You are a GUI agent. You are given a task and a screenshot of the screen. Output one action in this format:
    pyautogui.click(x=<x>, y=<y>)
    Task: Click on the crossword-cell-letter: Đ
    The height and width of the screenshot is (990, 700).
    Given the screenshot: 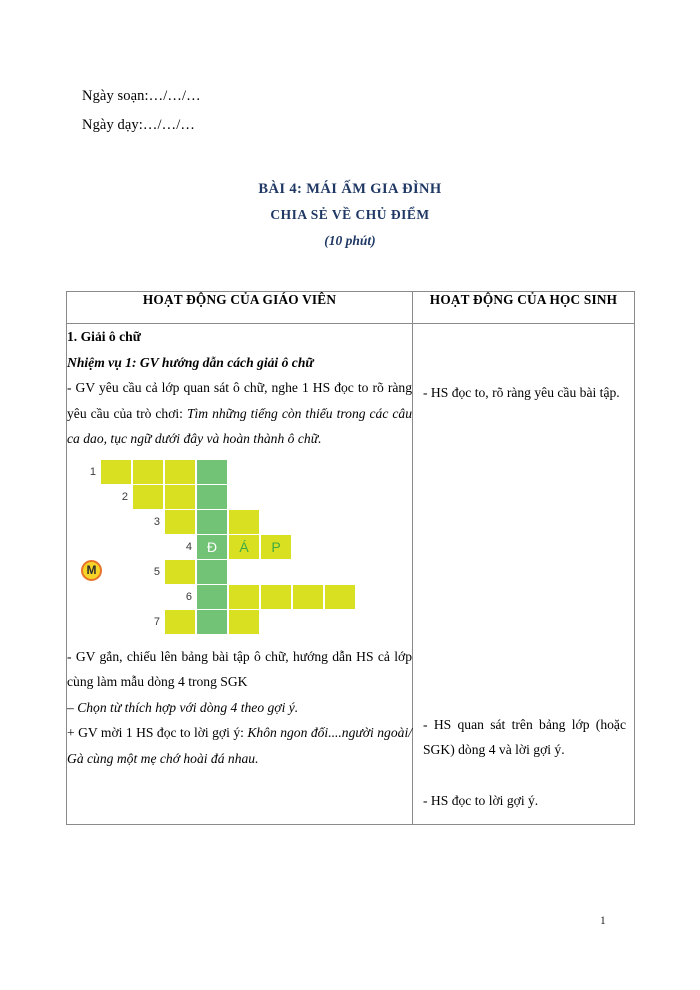 What is the action you would take?
    pyautogui.click(x=212, y=546)
    